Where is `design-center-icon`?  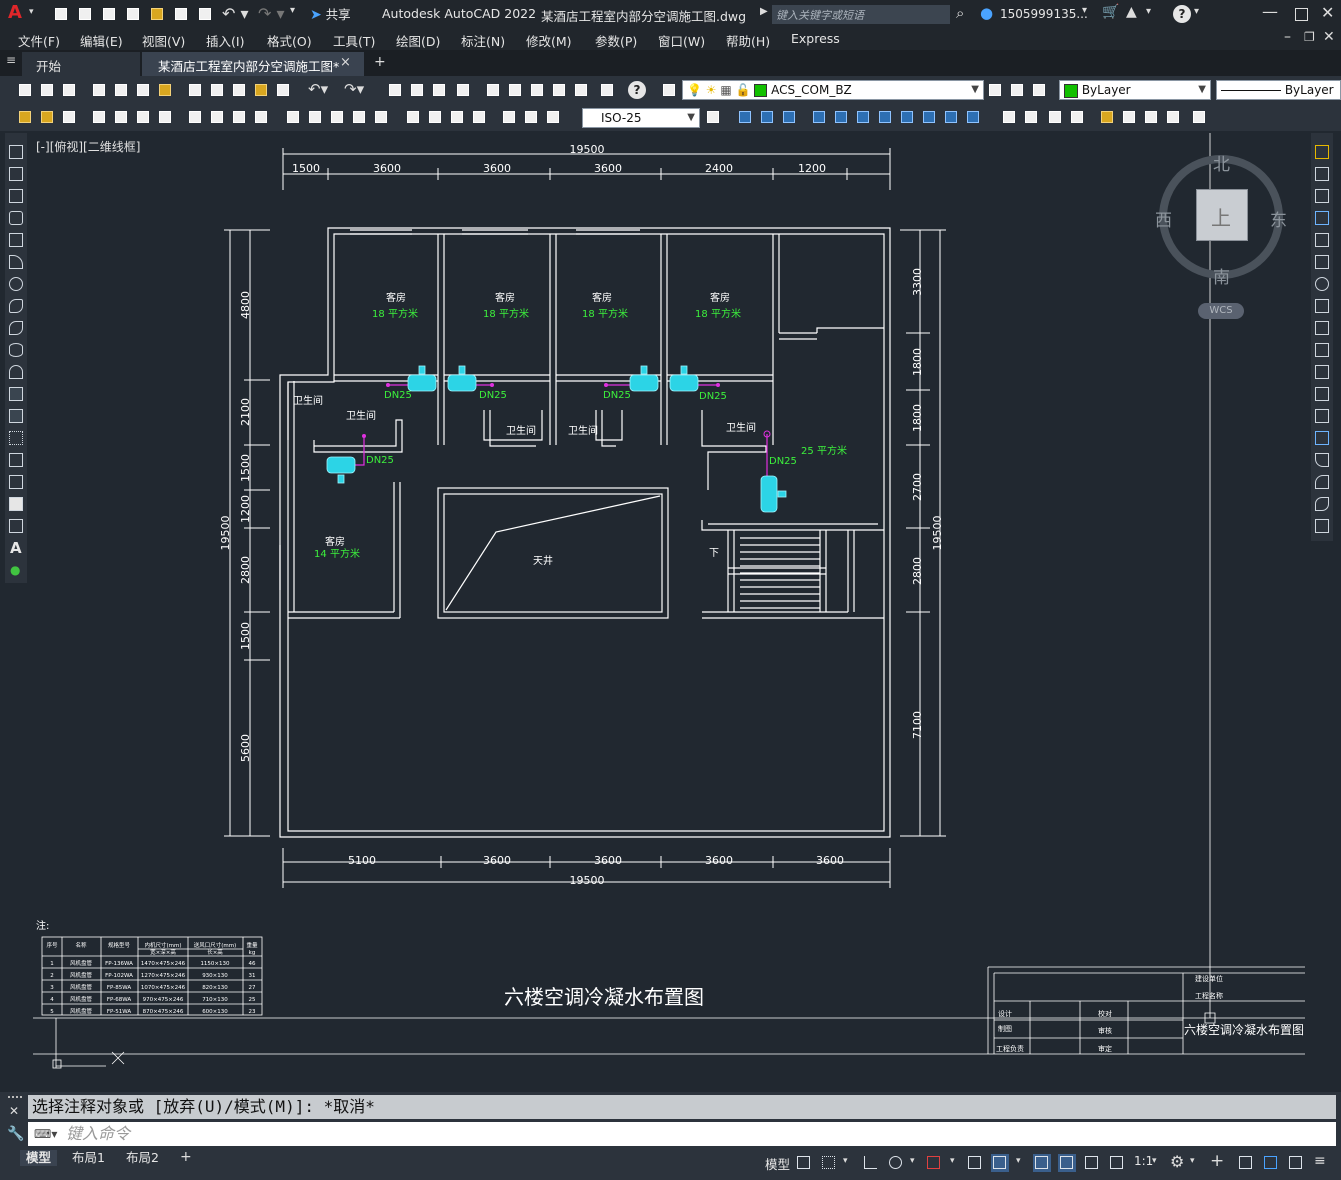 design-center-icon is located at coordinates (515, 90).